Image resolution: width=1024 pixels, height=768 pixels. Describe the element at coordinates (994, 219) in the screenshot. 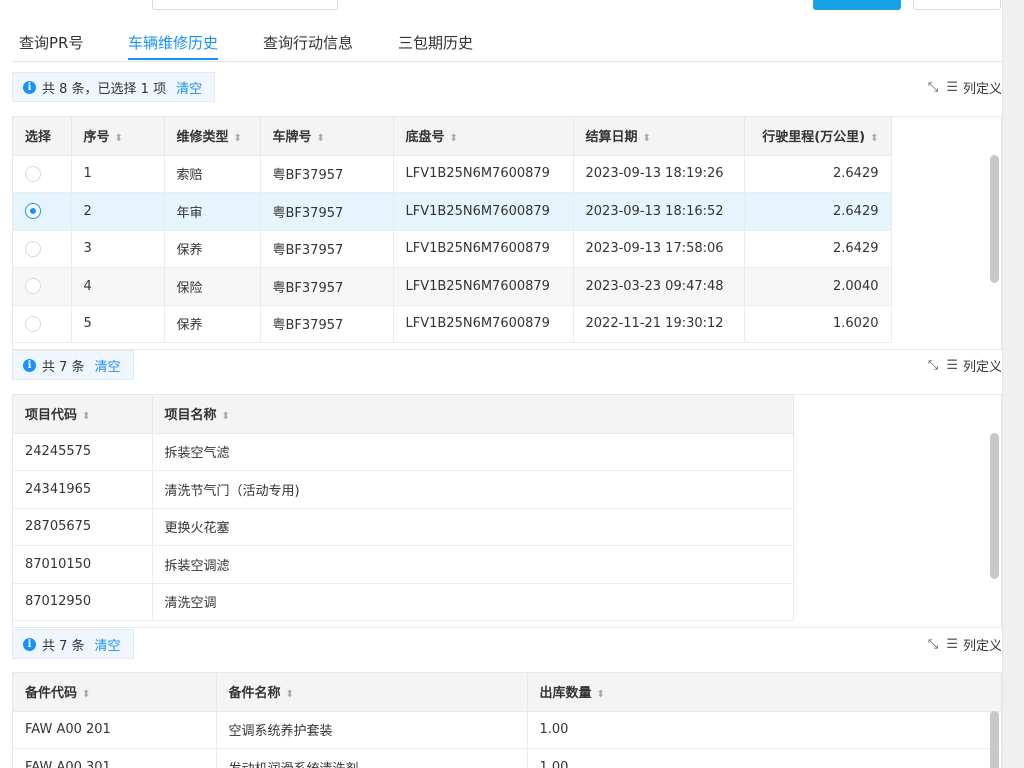

I see `repair-table-scrollbar` at that location.